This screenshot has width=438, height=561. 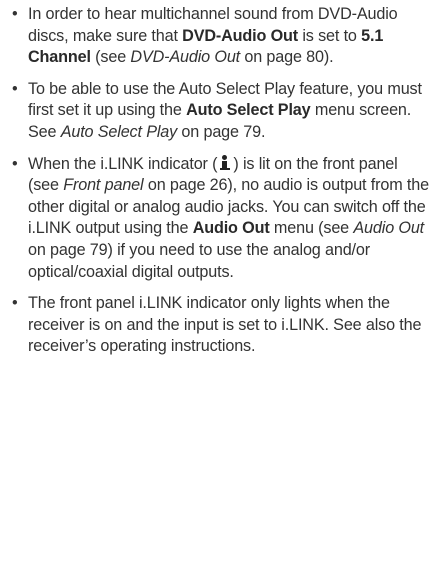 What do you see at coordinates (389, 228) in the screenshot?
I see `cross-reference: Audio Out` at bounding box center [389, 228].